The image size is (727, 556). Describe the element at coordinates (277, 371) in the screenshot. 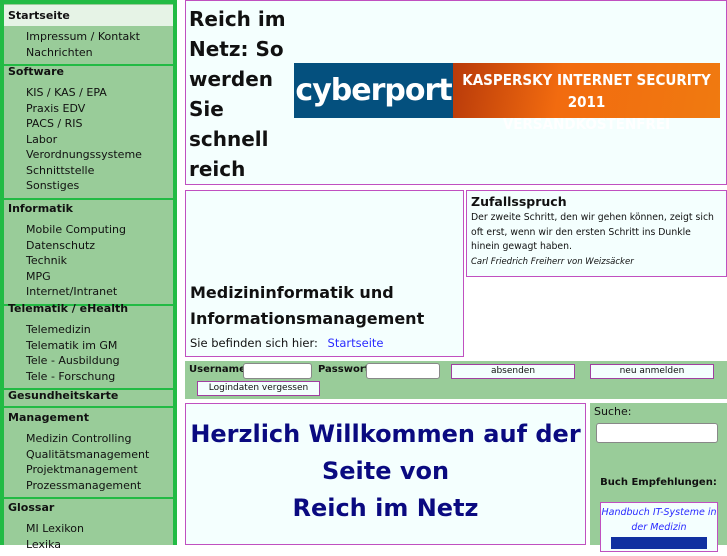

I see `username-input` at that location.